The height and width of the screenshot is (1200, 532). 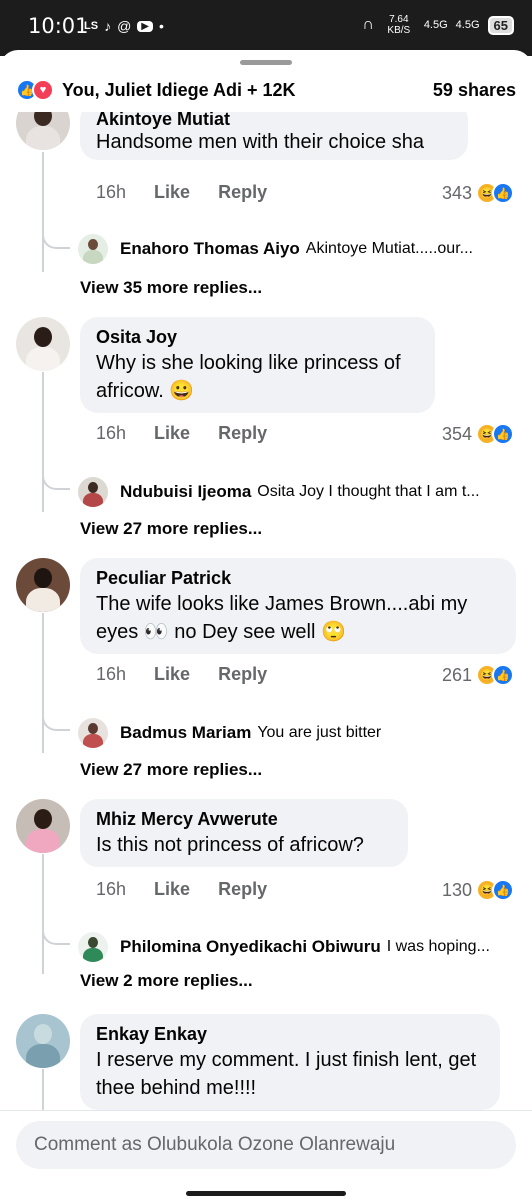 What do you see at coordinates (266, 1145) in the screenshot?
I see `comment-input: Comment as Olubukola Ozone Olanrewaju` at bounding box center [266, 1145].